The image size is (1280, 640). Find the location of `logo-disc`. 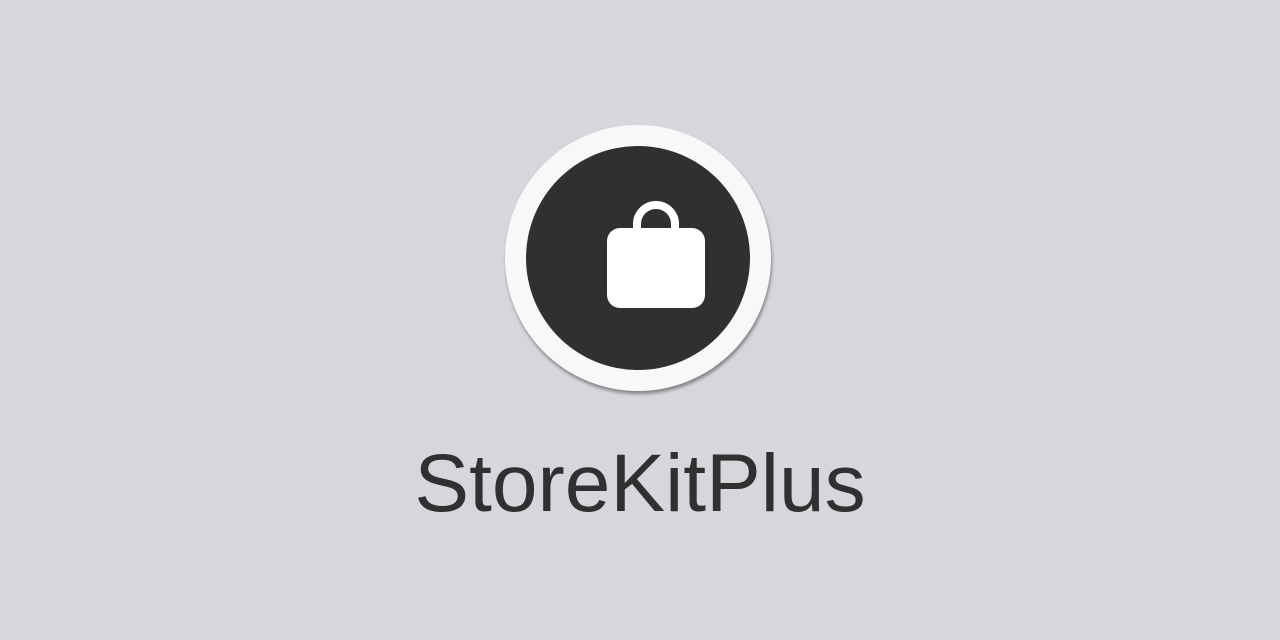

logo-disc is located at coordinates (638, 258).